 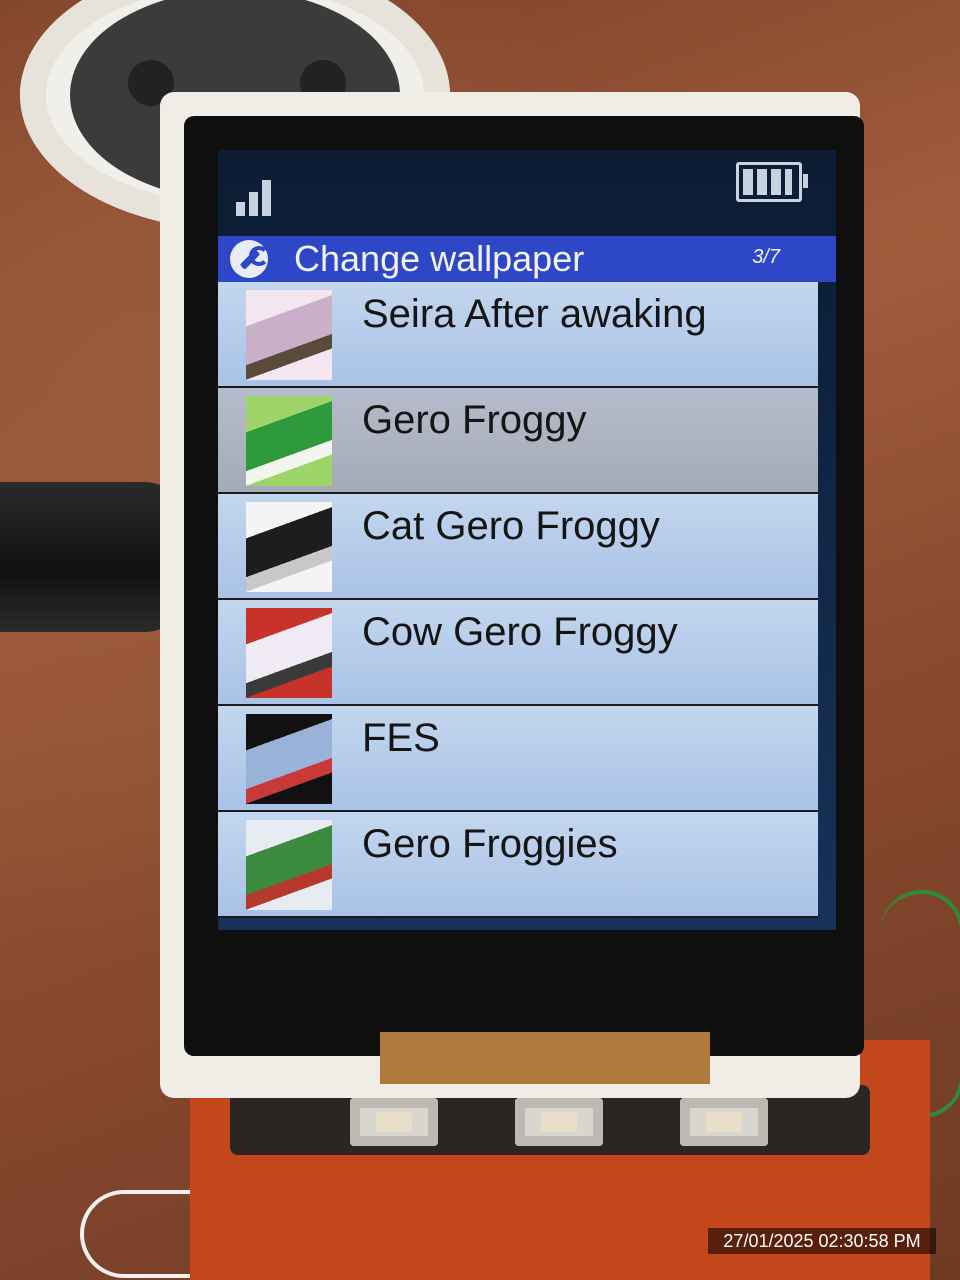 I want to click on wallpaper-item: Gero Froggy, so click(x=518, y=441).